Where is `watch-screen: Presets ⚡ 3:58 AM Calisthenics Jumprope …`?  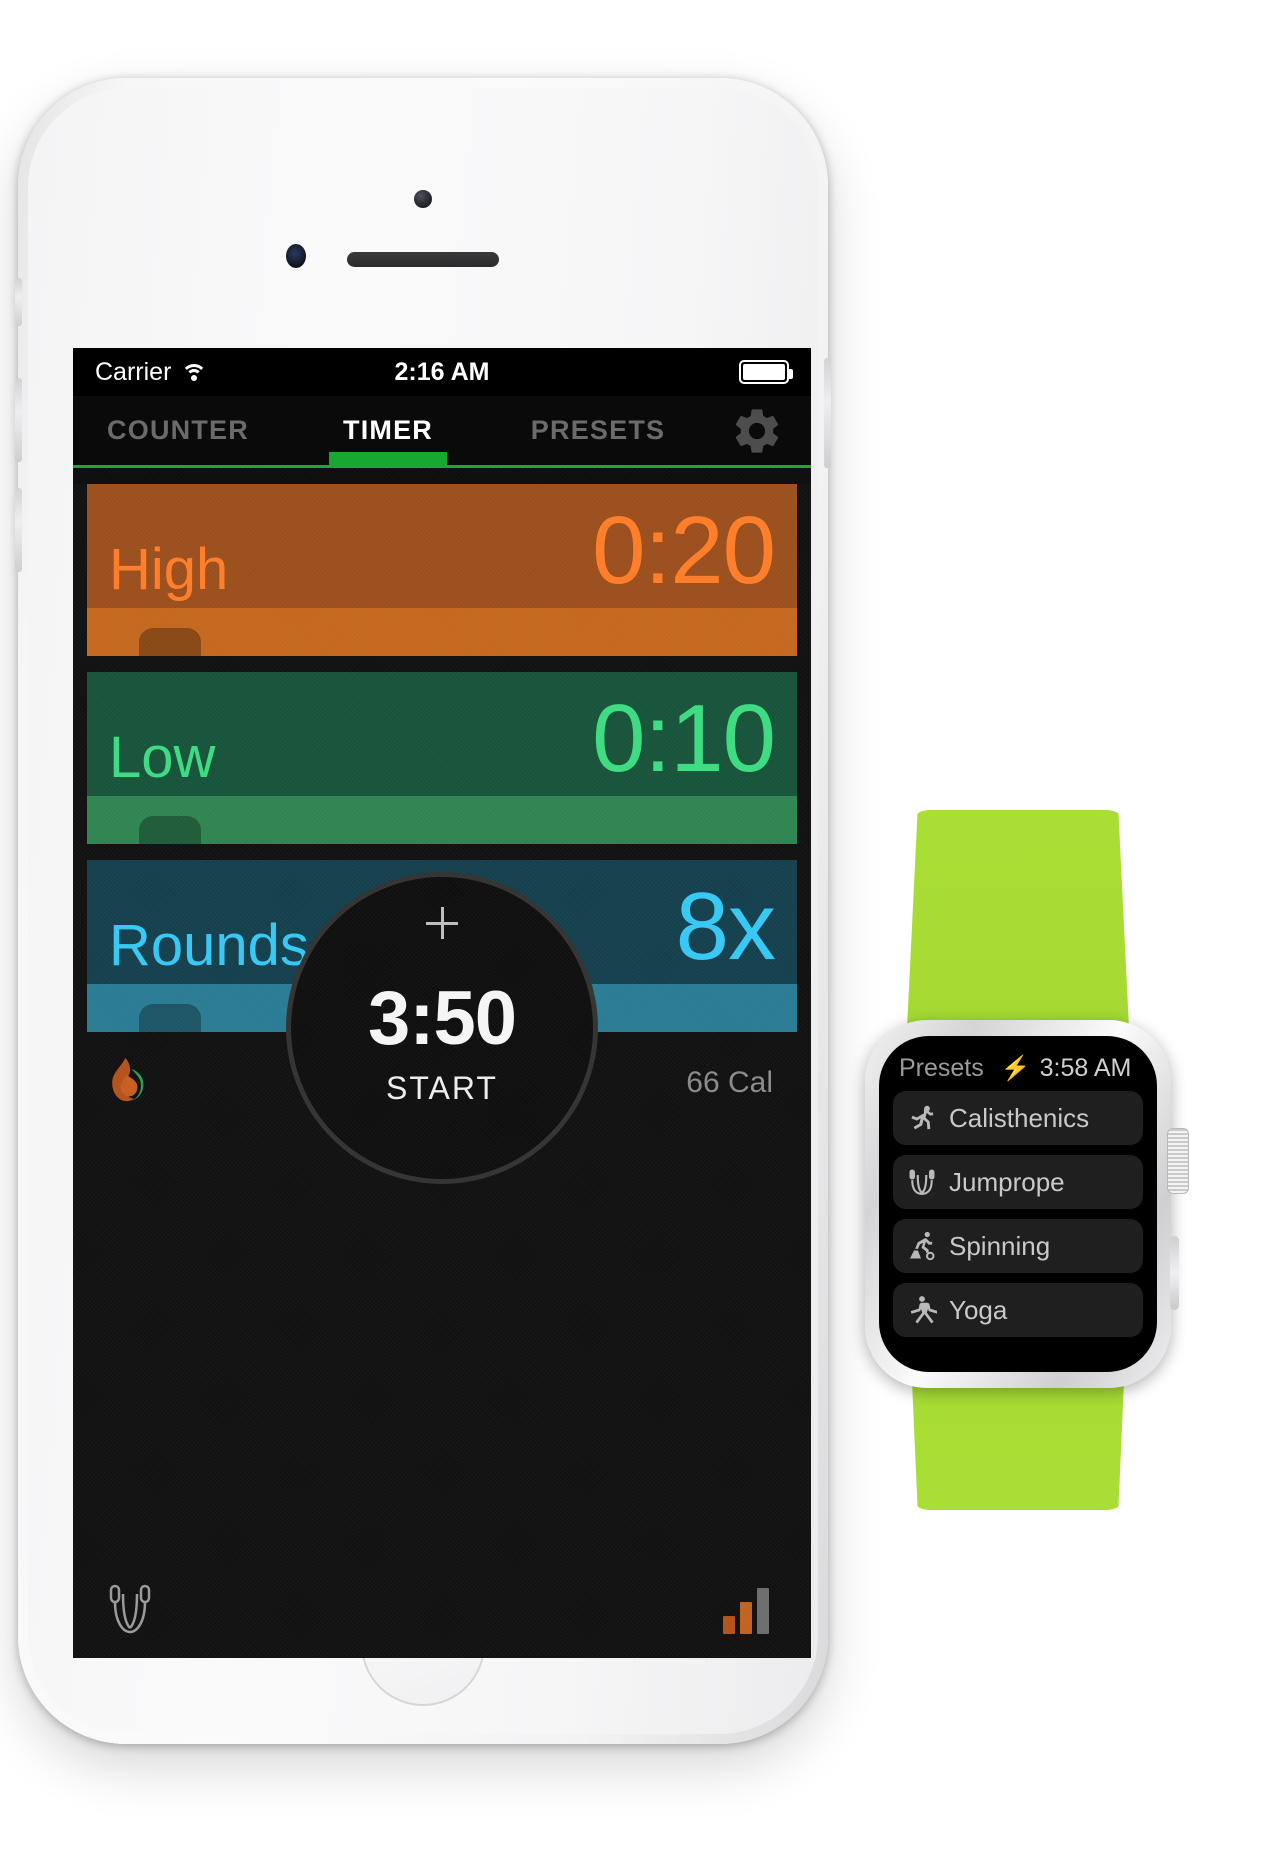 watch-screen: Presets ⚡ 3:58 AM Calisthenics Jumprope … is located at coordinates (1018, 1204).